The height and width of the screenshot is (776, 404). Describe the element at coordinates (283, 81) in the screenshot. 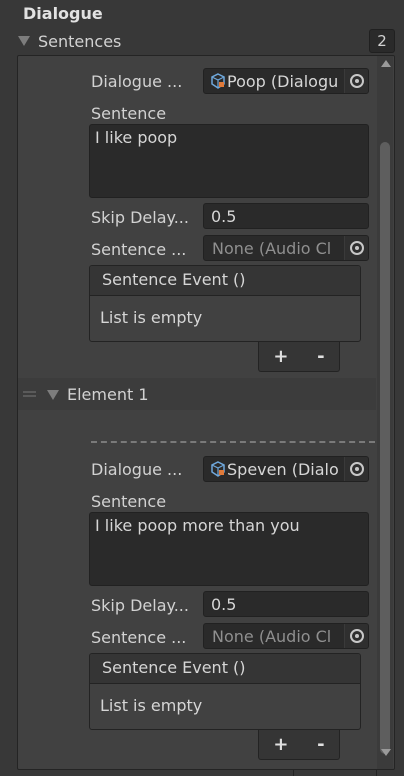

I see `dialogue-object-value: Poop (Dialogu` at that location.